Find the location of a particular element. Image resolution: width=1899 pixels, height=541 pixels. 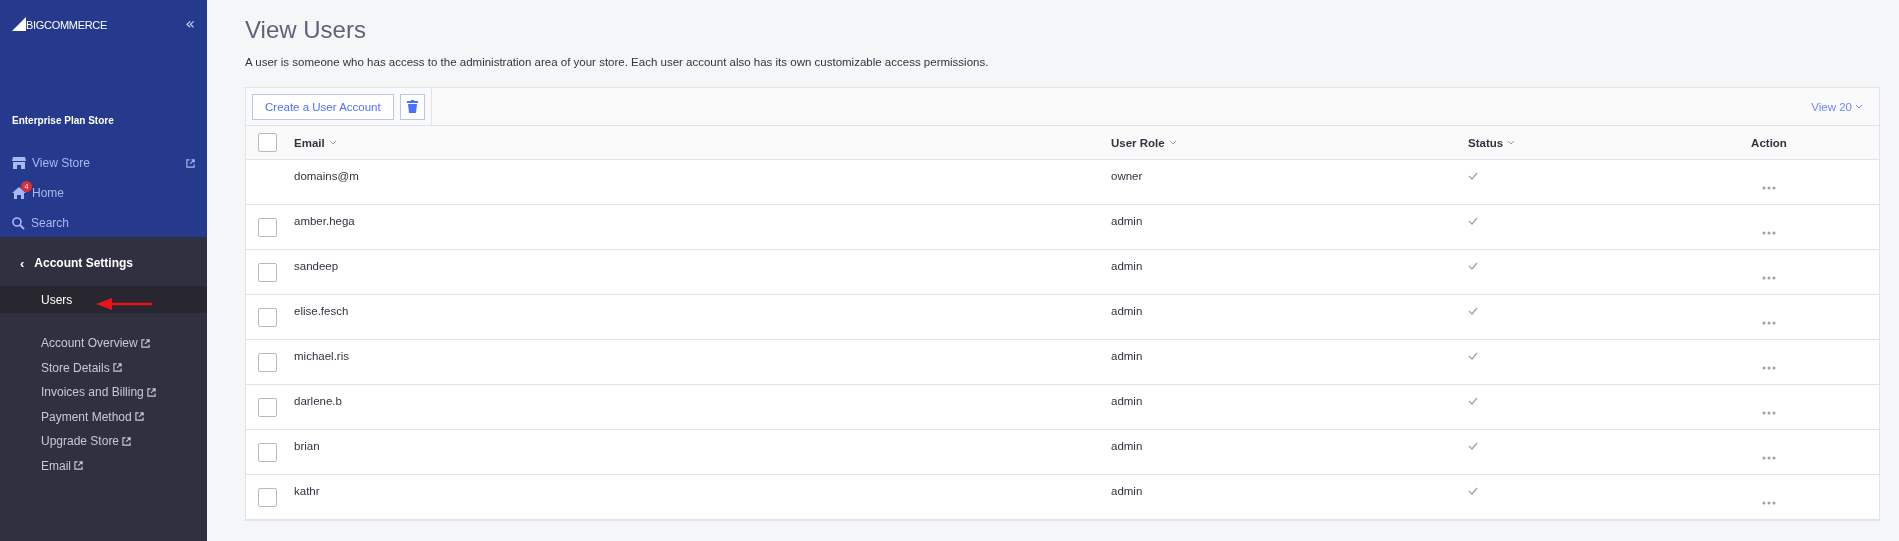

submenu-link: Payment Method is located at coordinates (103, 416).